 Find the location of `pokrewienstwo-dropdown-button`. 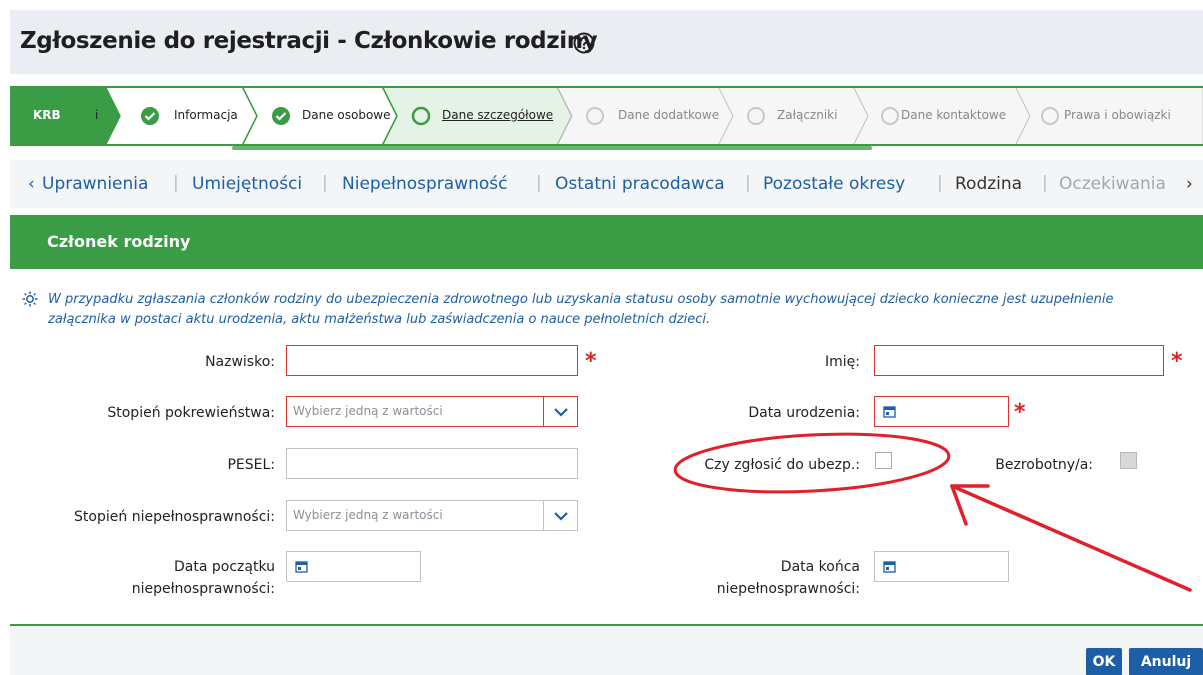

pokrewienstwo-dropdown-button is located at coordinates (560, 411).